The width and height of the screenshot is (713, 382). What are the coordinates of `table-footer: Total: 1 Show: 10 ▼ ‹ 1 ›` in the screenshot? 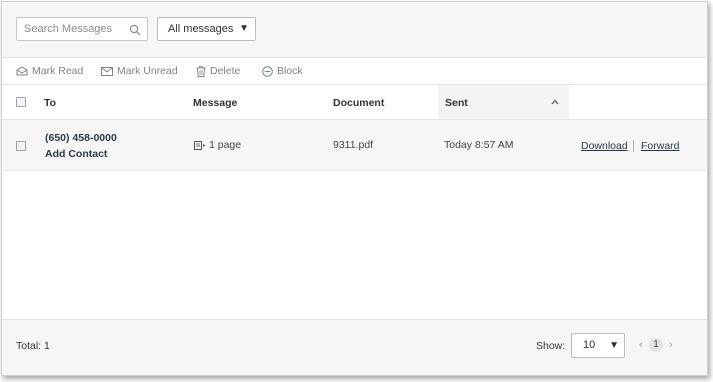 It's located at (354, 347).